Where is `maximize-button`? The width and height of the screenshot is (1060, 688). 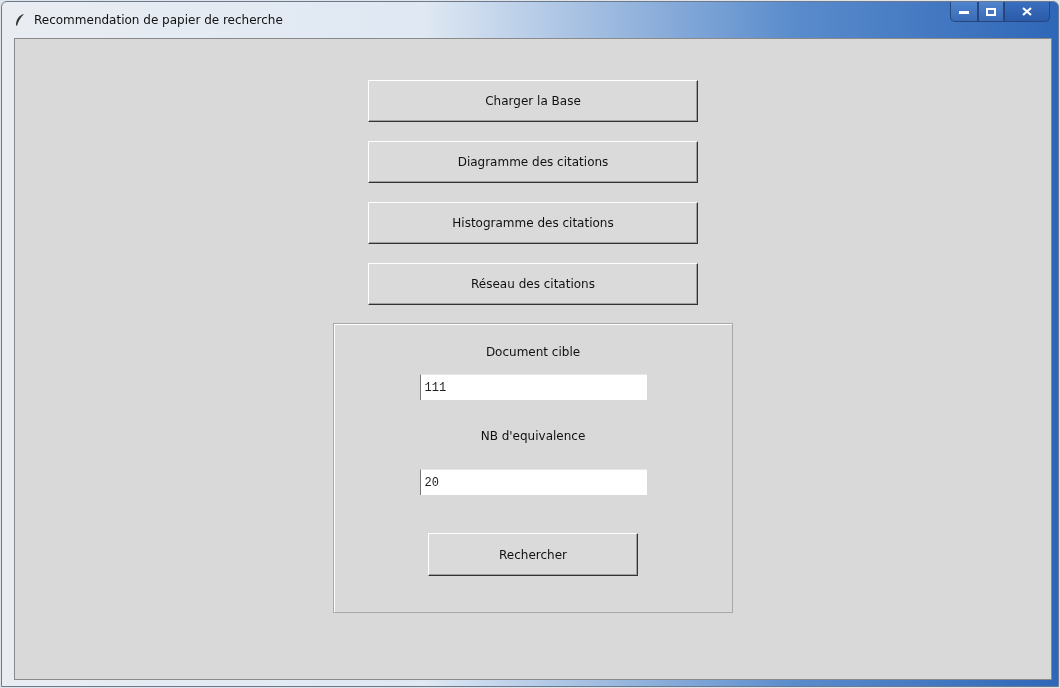
maximize-button is located at coordinates (991, 12).